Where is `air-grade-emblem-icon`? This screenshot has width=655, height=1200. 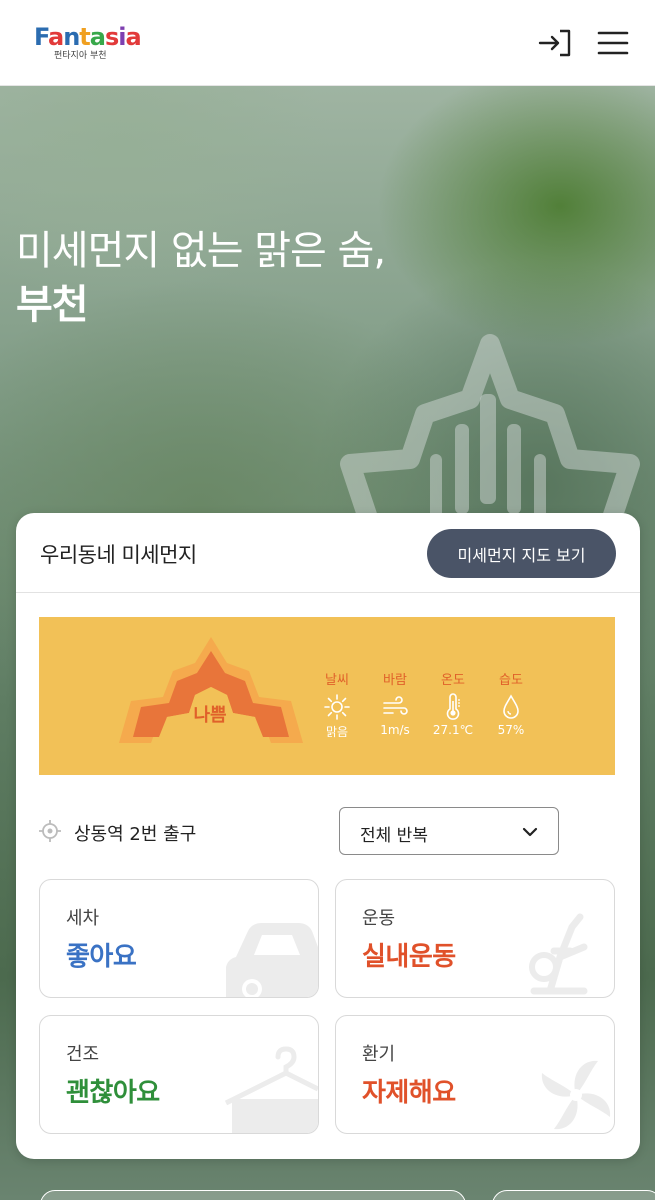 air-grade-emblem-icon is located at coordinates (211, 690).